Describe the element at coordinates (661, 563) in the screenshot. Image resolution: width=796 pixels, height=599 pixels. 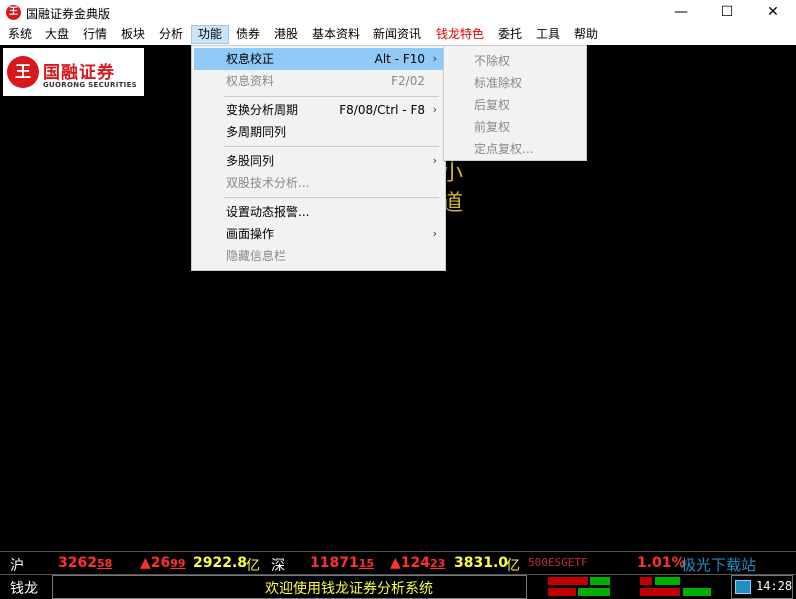
I see `etf-change: 1.01%` at that location.